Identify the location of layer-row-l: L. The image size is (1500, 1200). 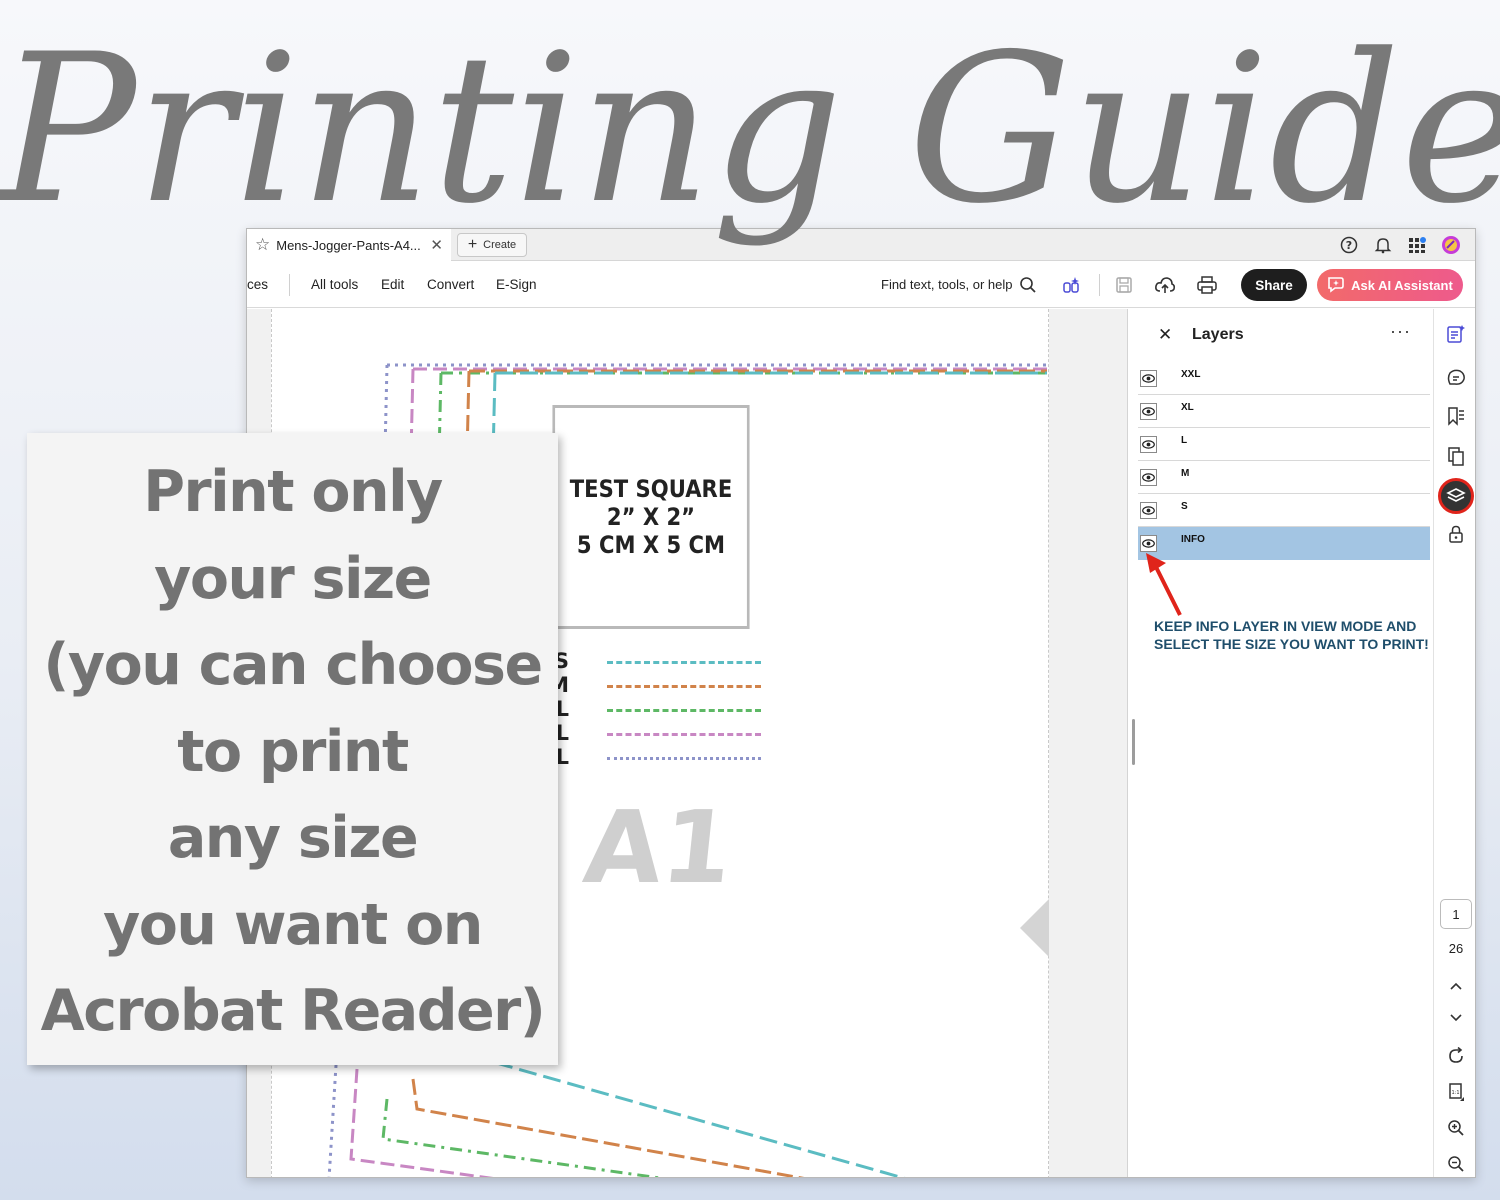
(1284, 444).